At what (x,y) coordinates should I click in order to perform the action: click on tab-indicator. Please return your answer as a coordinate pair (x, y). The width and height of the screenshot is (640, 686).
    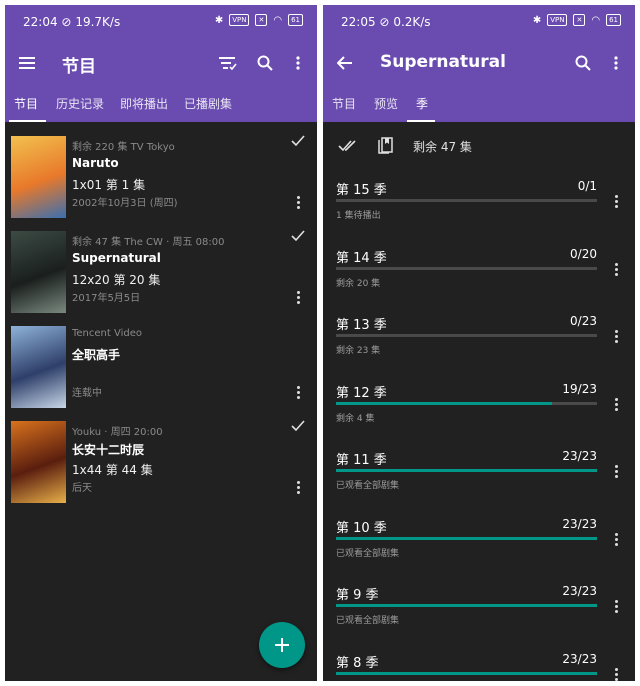
    Looking at the image, I should click on (27, 121).